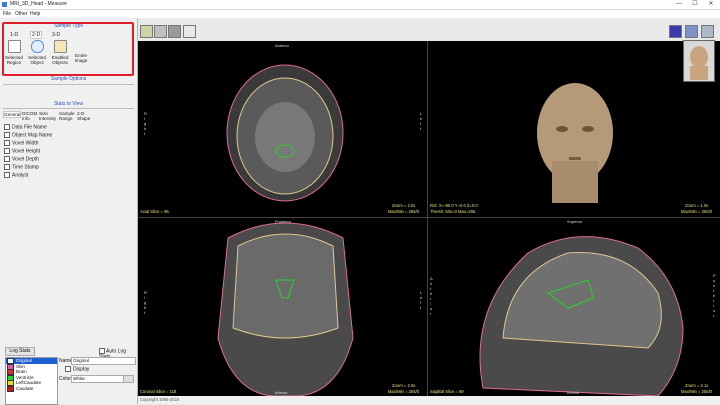 The width and height of the screenshot is (720, 405). I want to click on slice-label: Axial Slice = 96, so click(154, 211).